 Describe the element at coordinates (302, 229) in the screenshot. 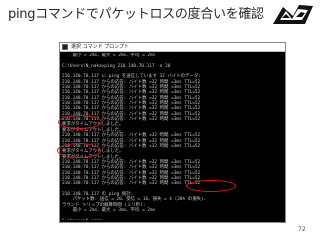

I see `page-number: 72` at that location.